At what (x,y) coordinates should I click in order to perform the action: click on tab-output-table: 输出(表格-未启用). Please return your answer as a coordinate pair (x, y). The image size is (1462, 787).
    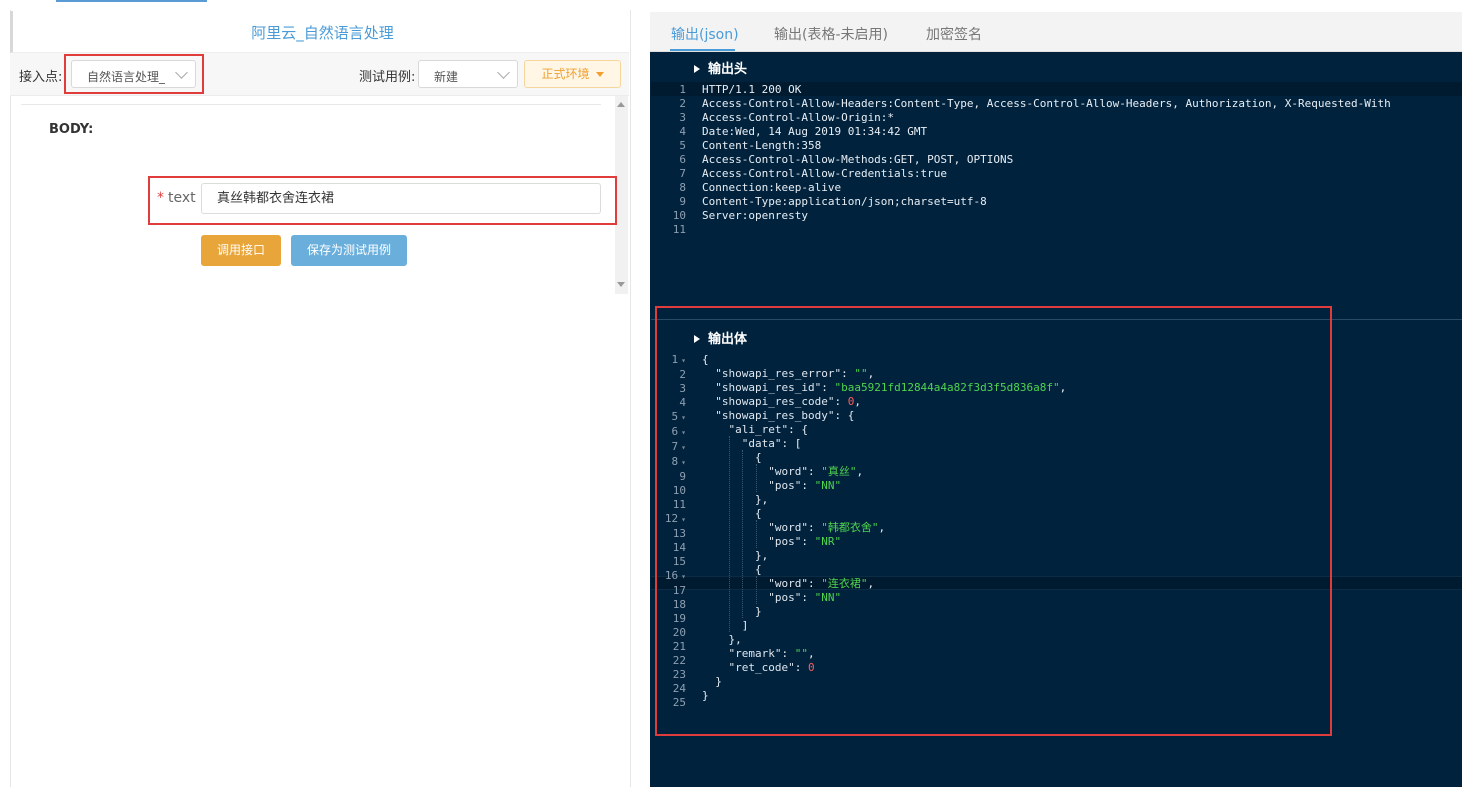
    Looking at the image, I should click on (831, 34).